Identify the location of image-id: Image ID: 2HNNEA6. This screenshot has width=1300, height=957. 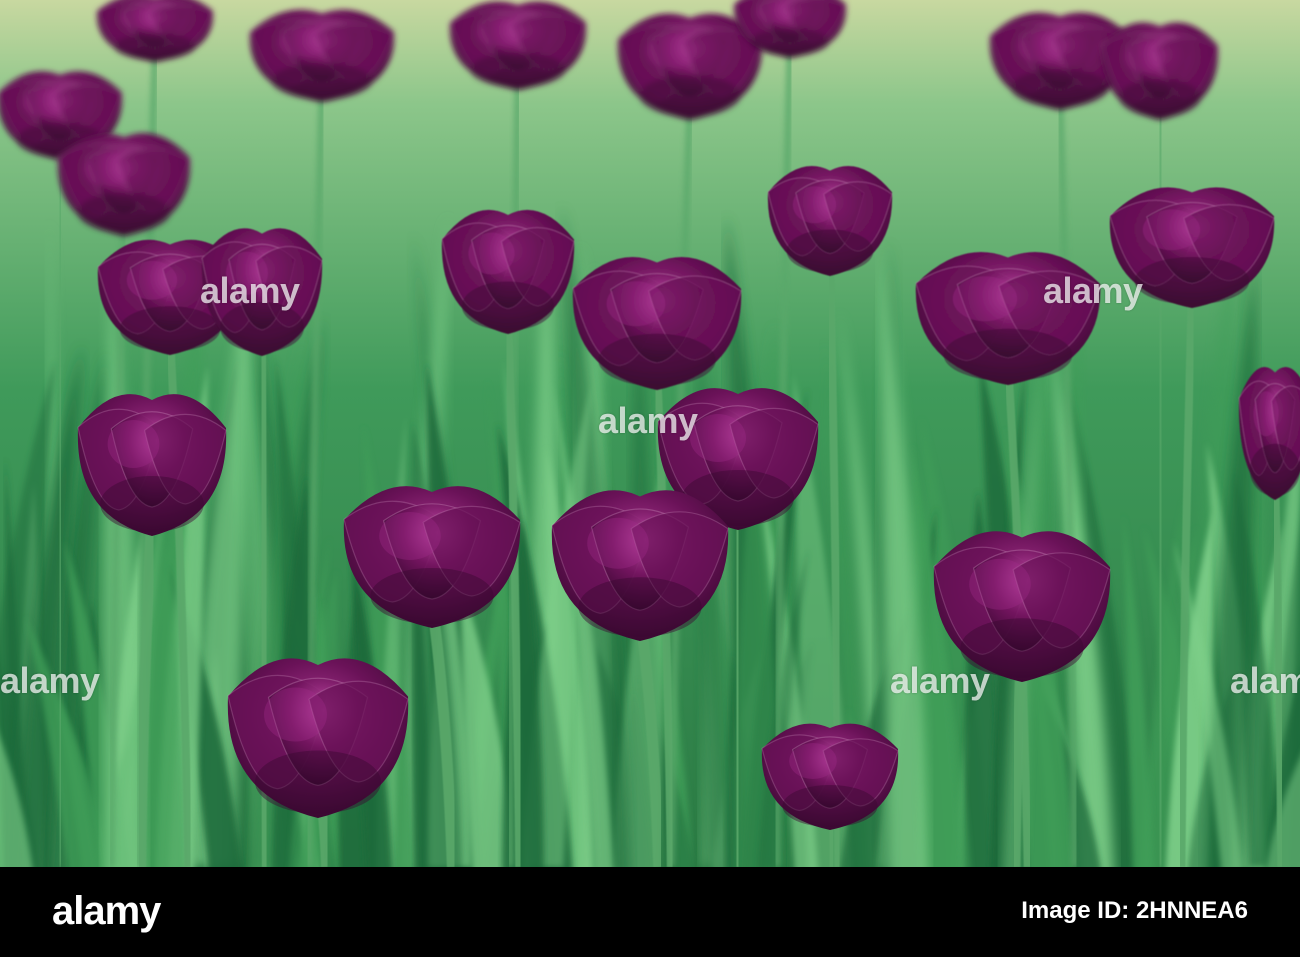
(1134, 910).